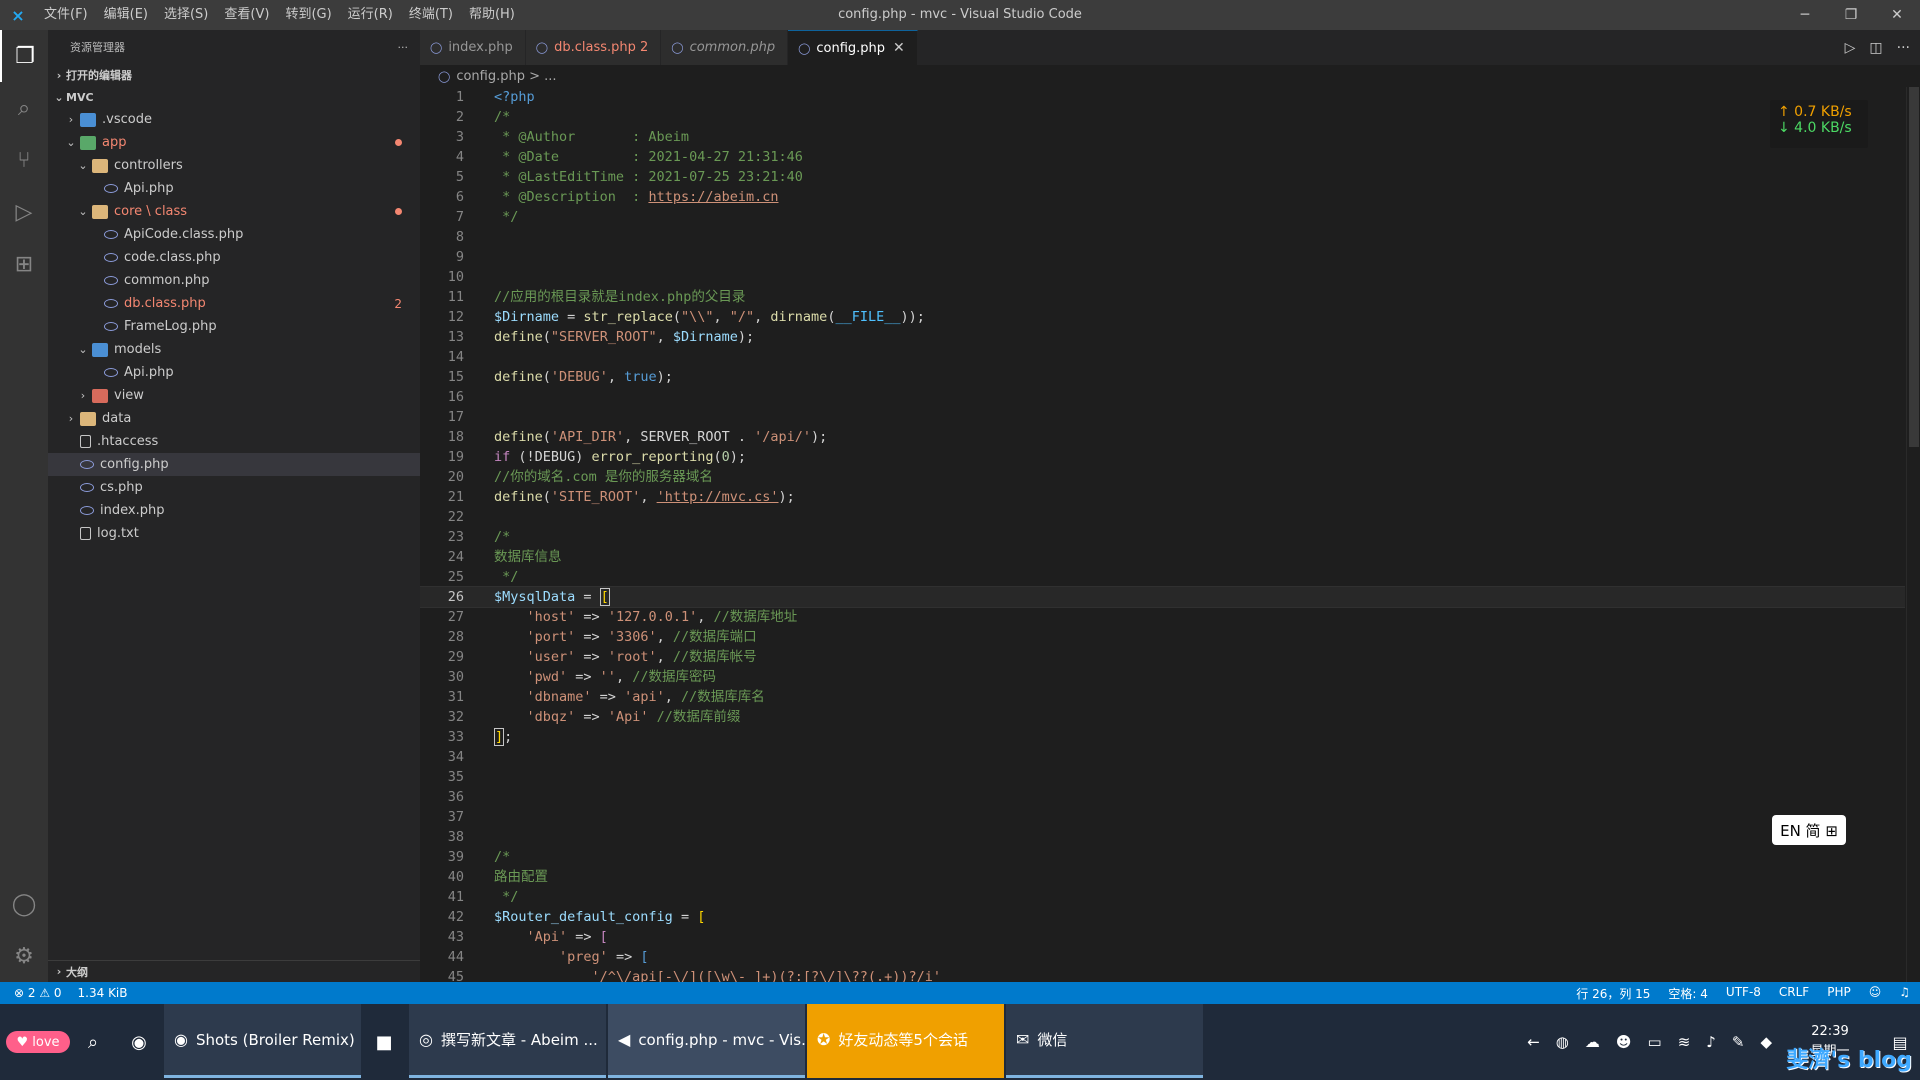 Image resolution: width=1920 pixels, height=1080 pixels. What do you see at coordinates (234, 487) in the screenshot?
I see `tree-file: cs.php` at bounding box center [234, 487].